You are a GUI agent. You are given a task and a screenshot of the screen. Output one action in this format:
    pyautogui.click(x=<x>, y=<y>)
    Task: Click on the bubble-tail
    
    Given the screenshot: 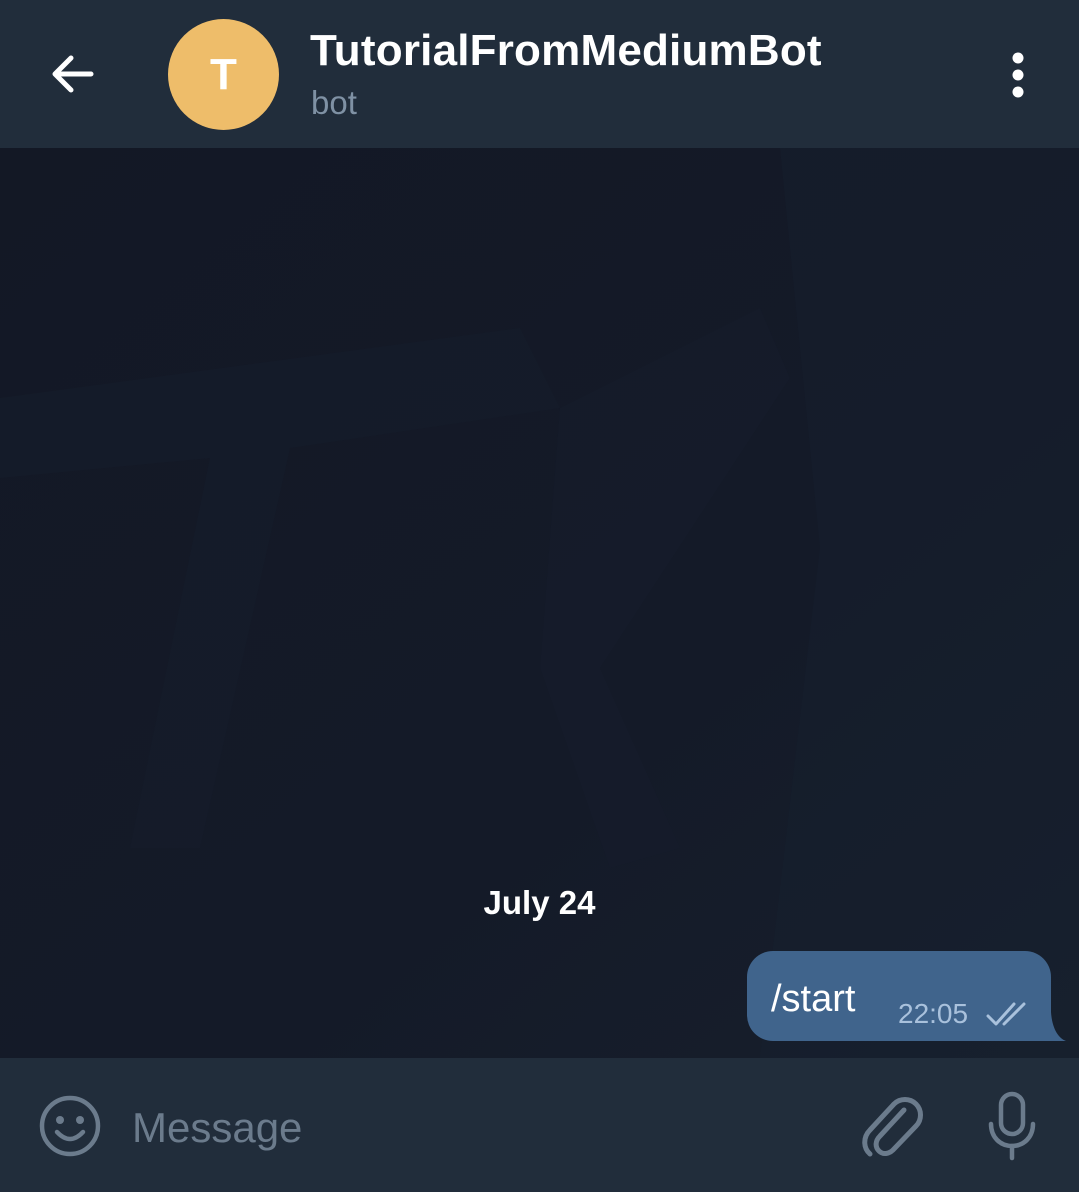 What is the action you would take?
    pyautogui.click(x=1053, y=1026)
    